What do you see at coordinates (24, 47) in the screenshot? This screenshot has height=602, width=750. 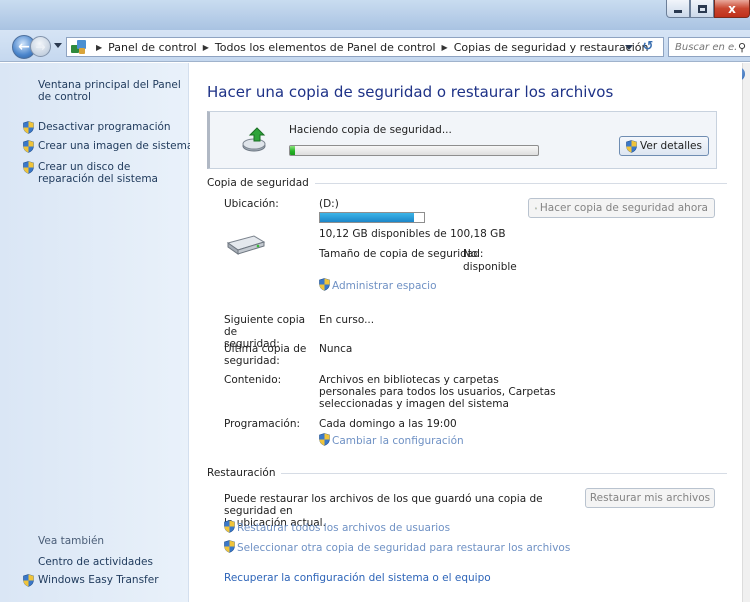 I see `back-arrow-icon: ←` at bounding box center [24, 47].